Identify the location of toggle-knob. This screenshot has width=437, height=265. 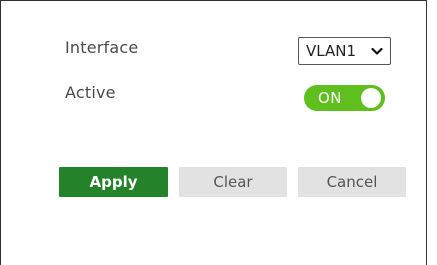
(371, 98).